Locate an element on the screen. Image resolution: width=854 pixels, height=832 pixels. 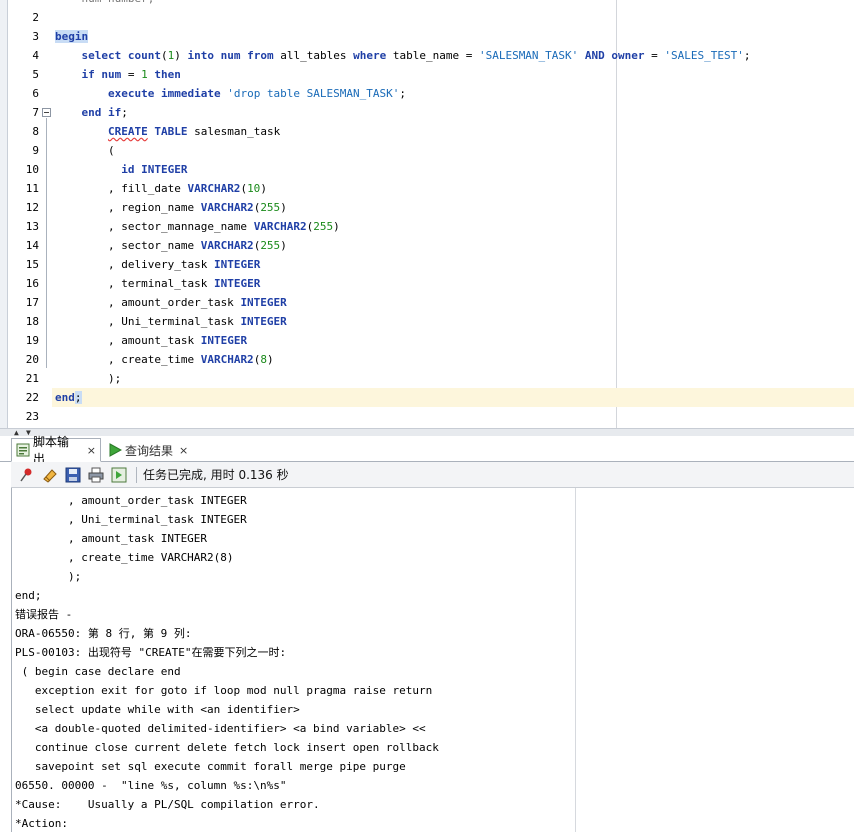
code-line: , sector_name VARCHAR2(255) is located at coordinates (171, 245).